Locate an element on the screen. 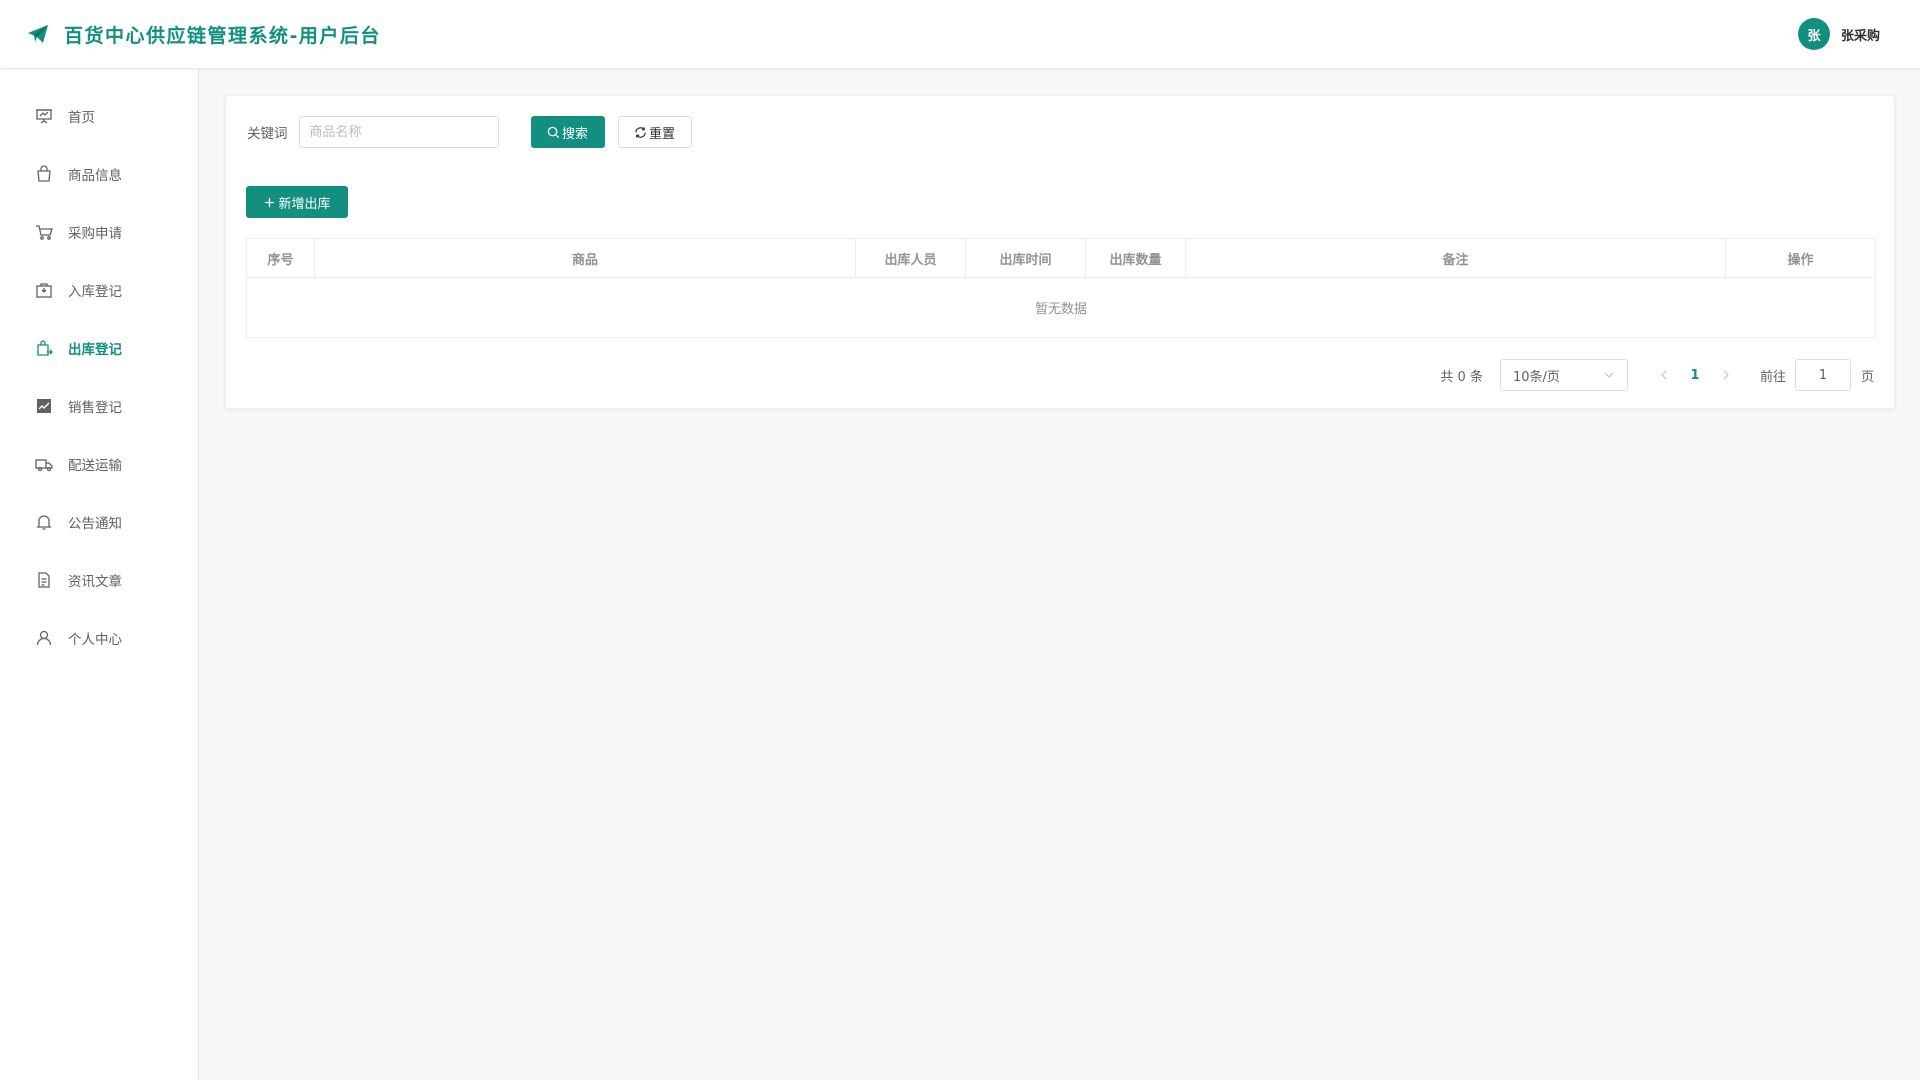  goto-label: 前往 is located at coordinates (1772, 377).